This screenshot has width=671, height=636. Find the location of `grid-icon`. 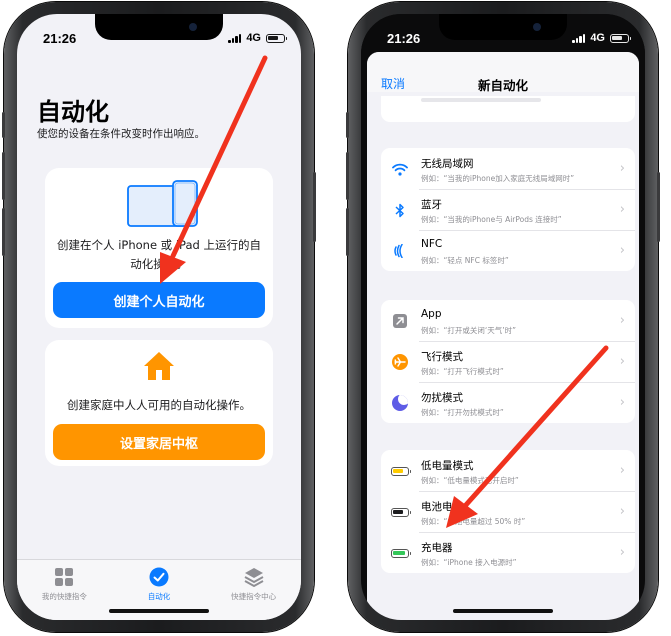

grid-icon is located at coordinates (64, 577).